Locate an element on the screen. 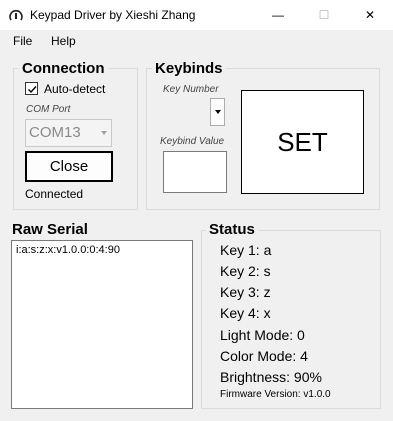  keybind-value-label: Keybind Value is located at coordinates (192, 141).